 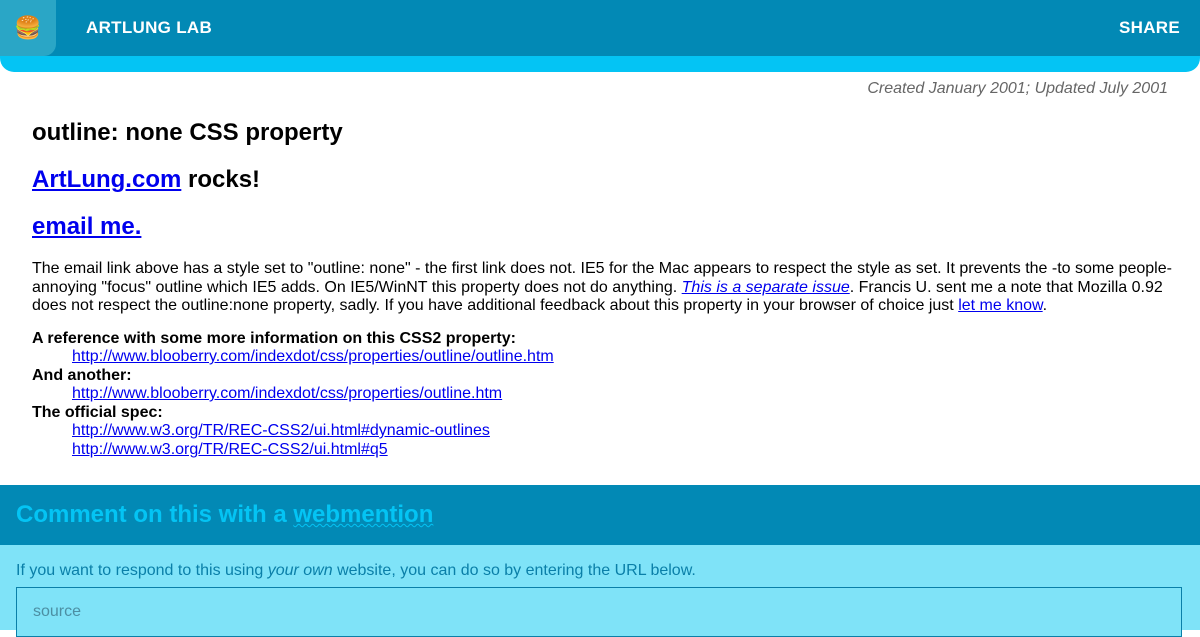 What do you see at coordinates (97, 412) in the screenshot?
I see `reference-label: The official spec:` at bounding box center [97, 412].